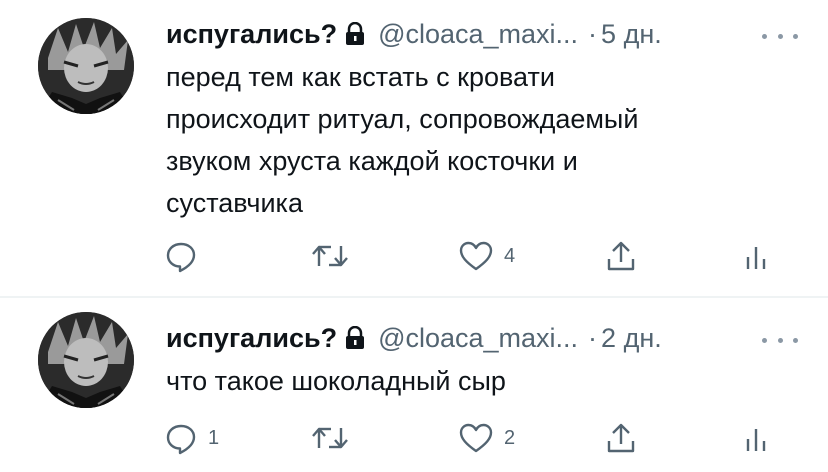 The width and height of the screenshot is (828, 472). What do you see at coordinates (336, 381) in the screenshot?
I see `tweet-text: что такое шоколадный сыр` at bounding box center [336, 381].